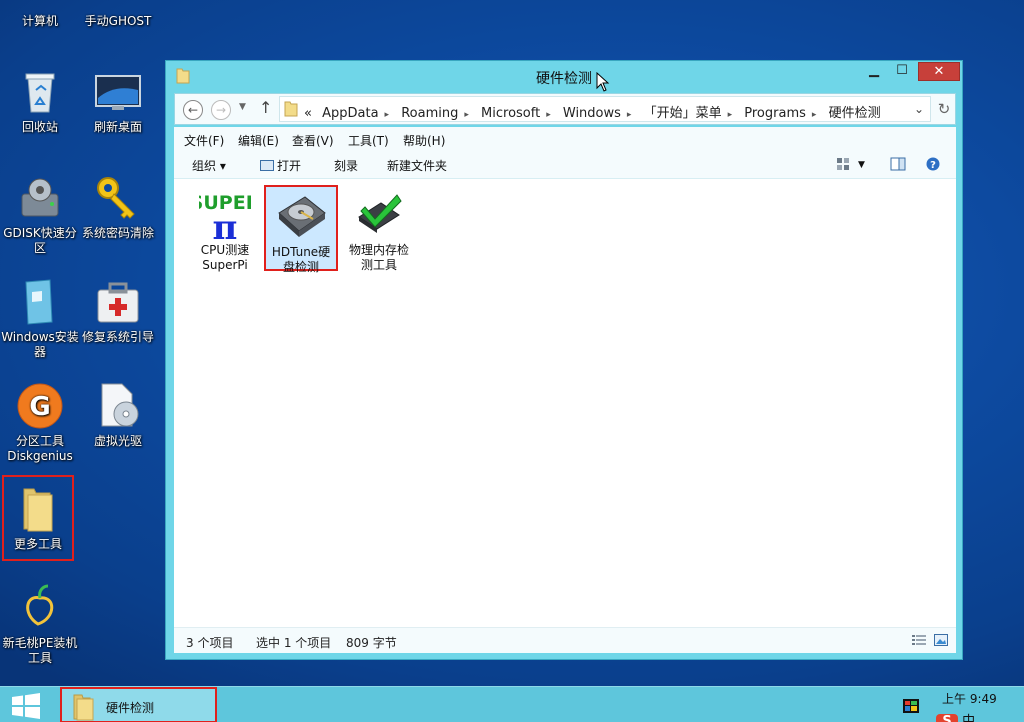 This screenshot has width=1024, height=722. I want to click on breadcrumb-overflow: «, so click(308, 113).